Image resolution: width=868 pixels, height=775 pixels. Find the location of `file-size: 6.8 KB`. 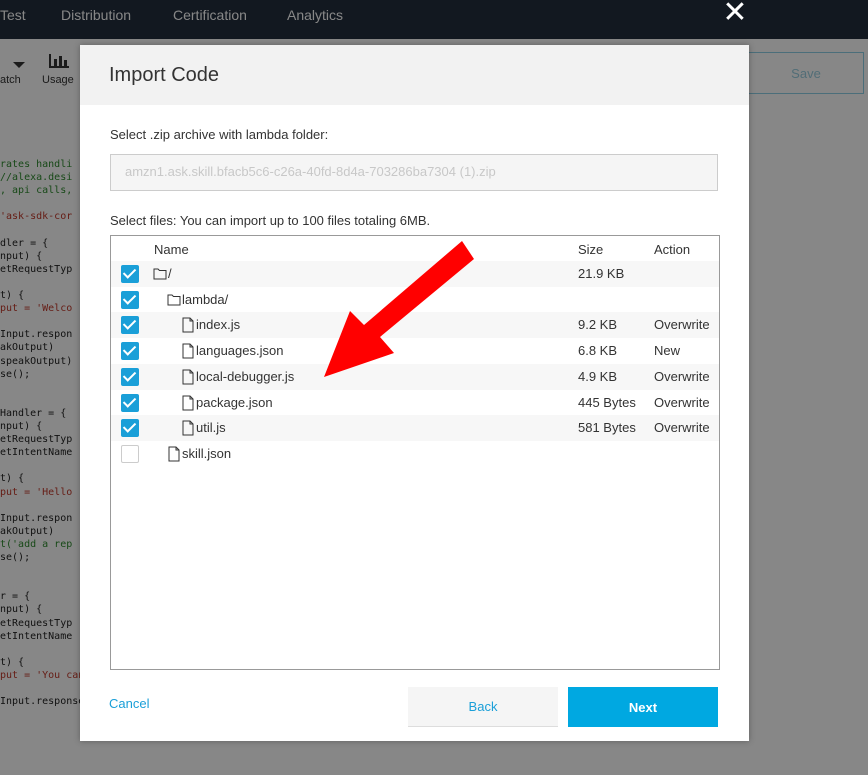

file-size: 6.8 KB is located at coordinates (598, 351).